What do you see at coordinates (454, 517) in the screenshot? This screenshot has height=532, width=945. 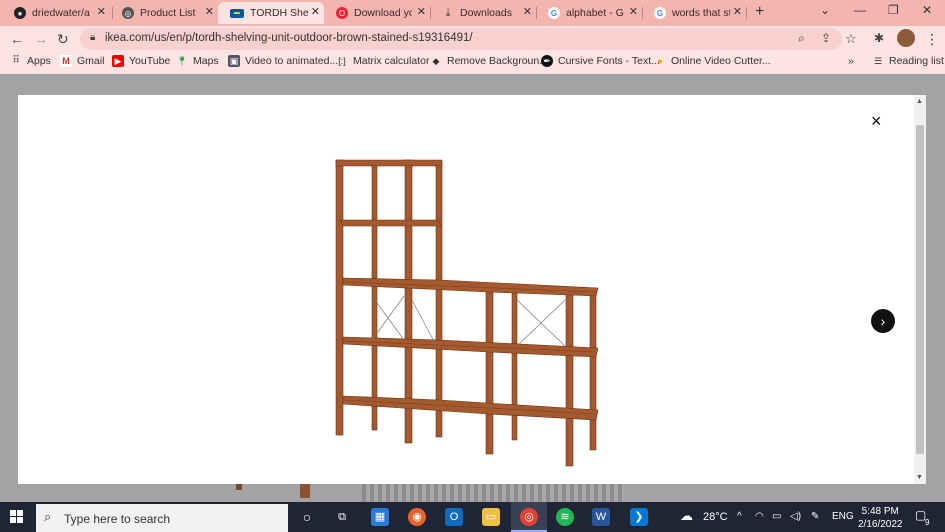 I see `outlook-icon: O` at bounding box center [454, 517].